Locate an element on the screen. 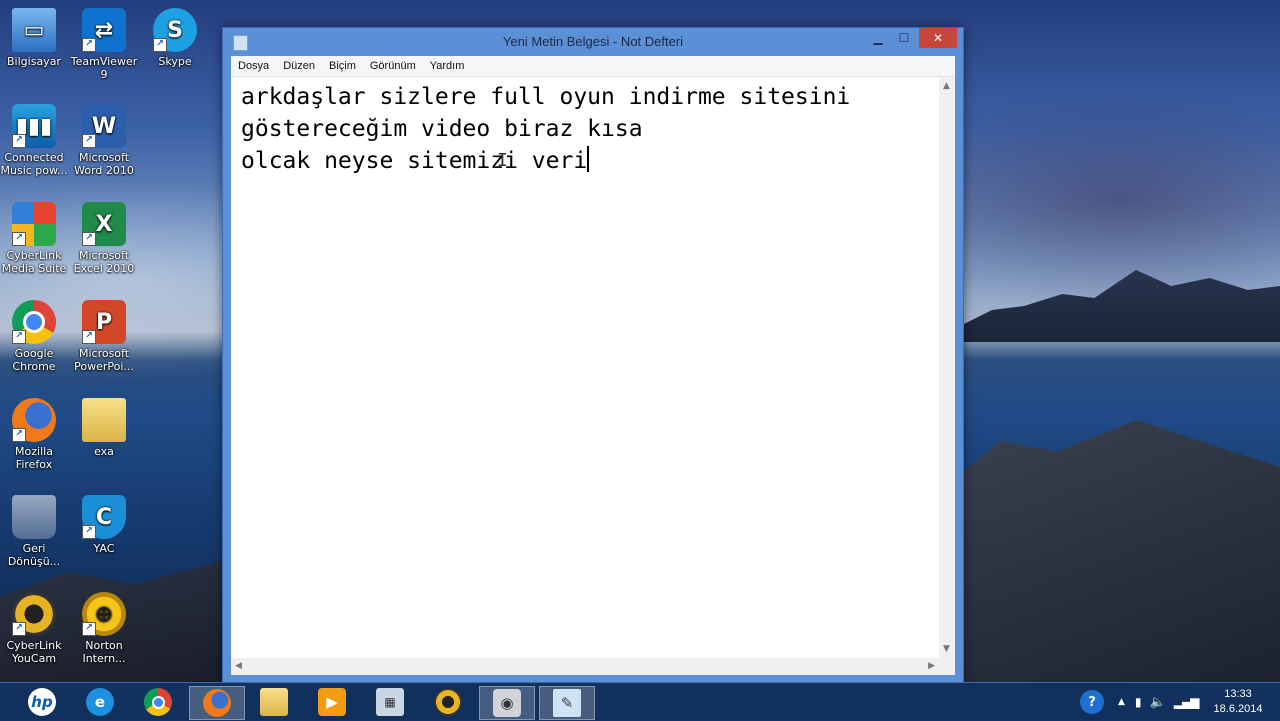 Image resolution: width=1280 pixels, height=721 pixels. text-line: göstereceğim video biraz kısa is located at coordinates (442, 129).